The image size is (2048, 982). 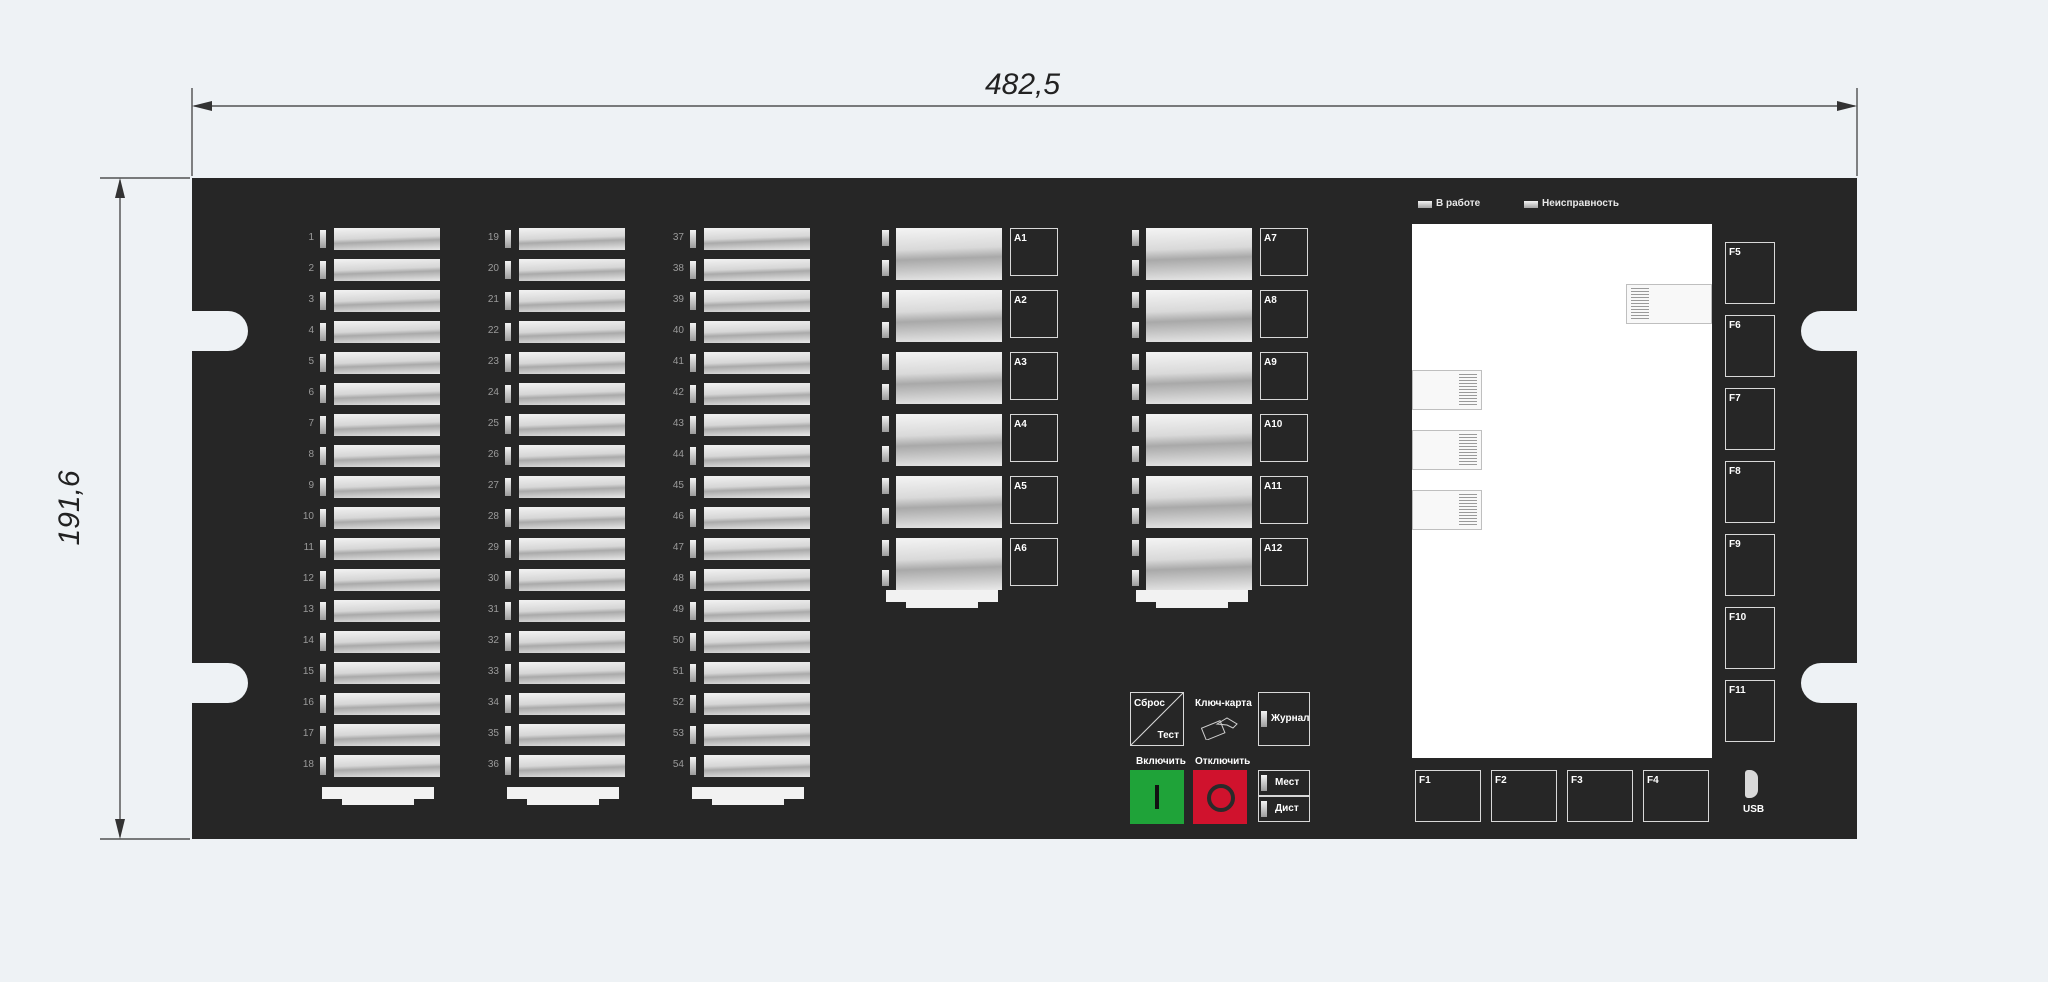 I want to click on function-button-label: F5, so click(x=1735, y=252).